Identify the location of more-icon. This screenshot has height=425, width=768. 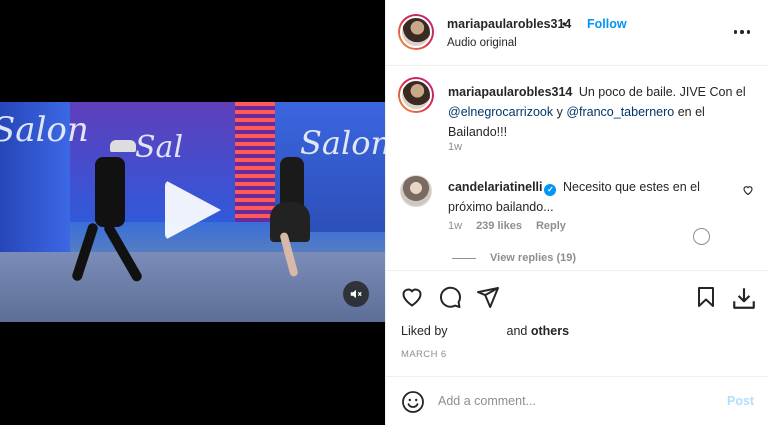
(742, 32).